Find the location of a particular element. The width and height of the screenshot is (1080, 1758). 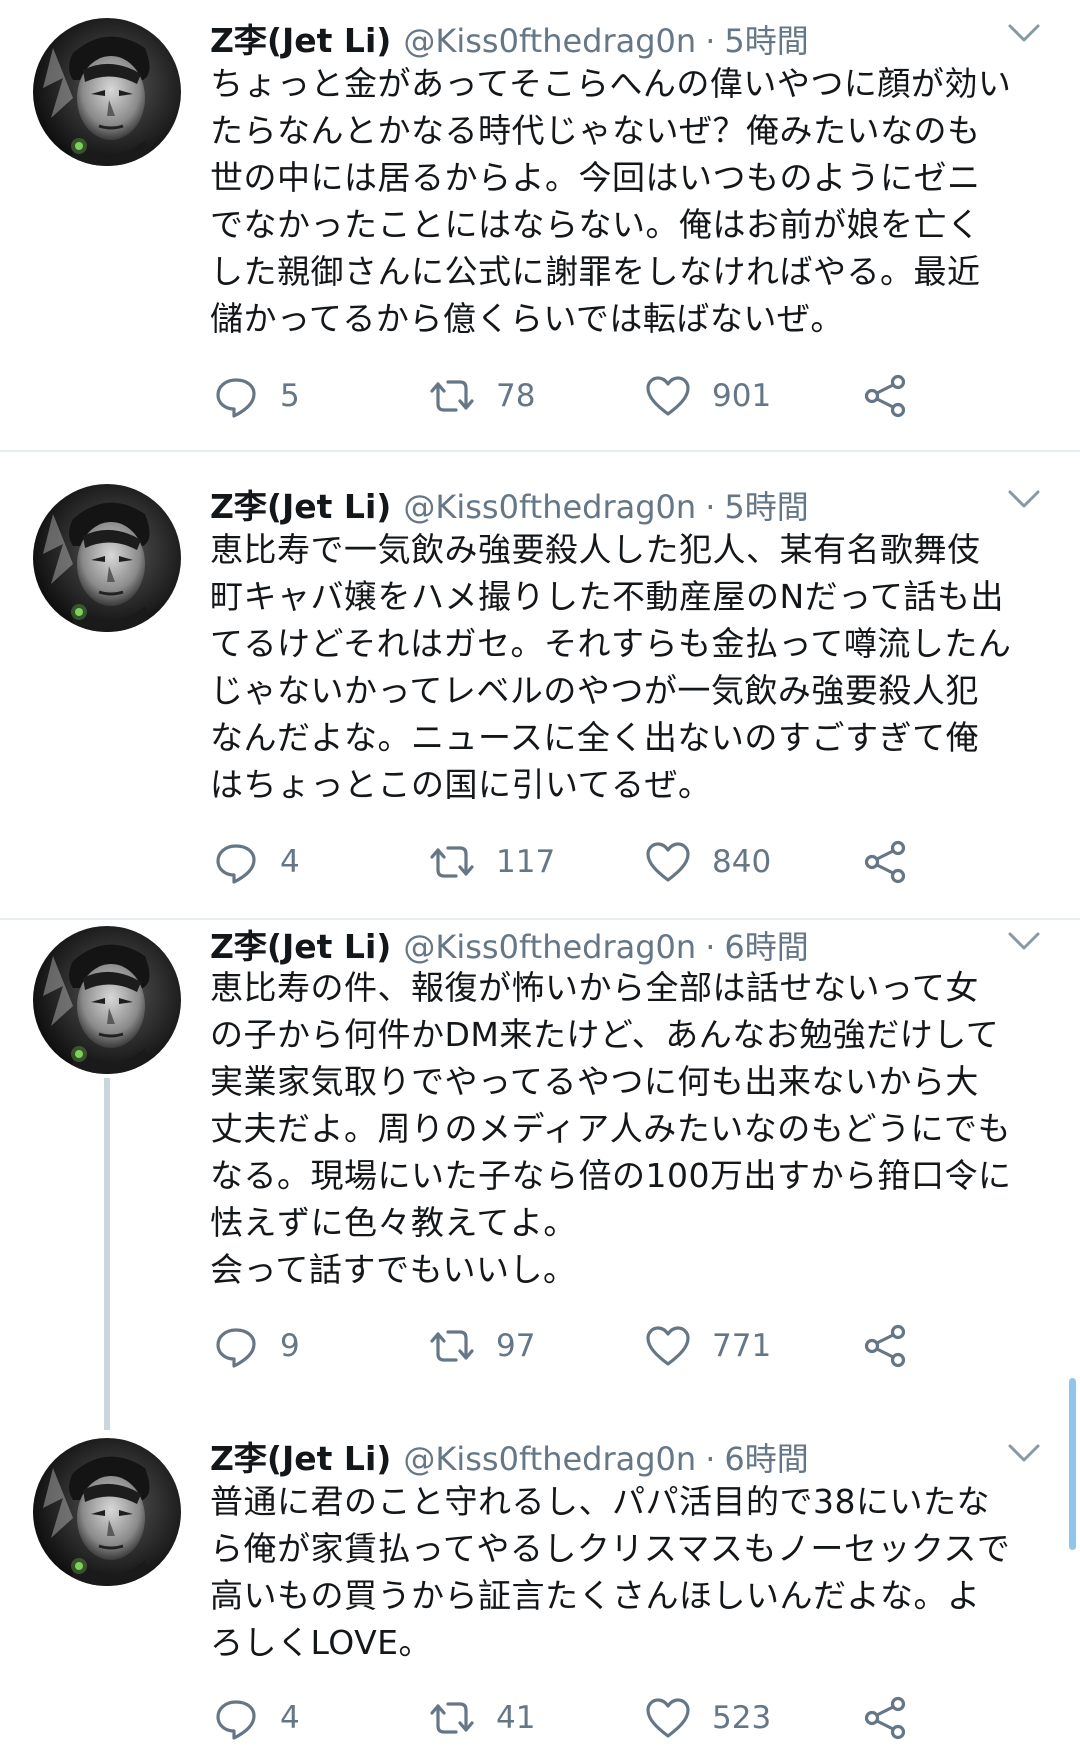

tweet-text-line: 世の中には居るからよ。今回はいつものようにゼニ is located at coordinates (595, 177).